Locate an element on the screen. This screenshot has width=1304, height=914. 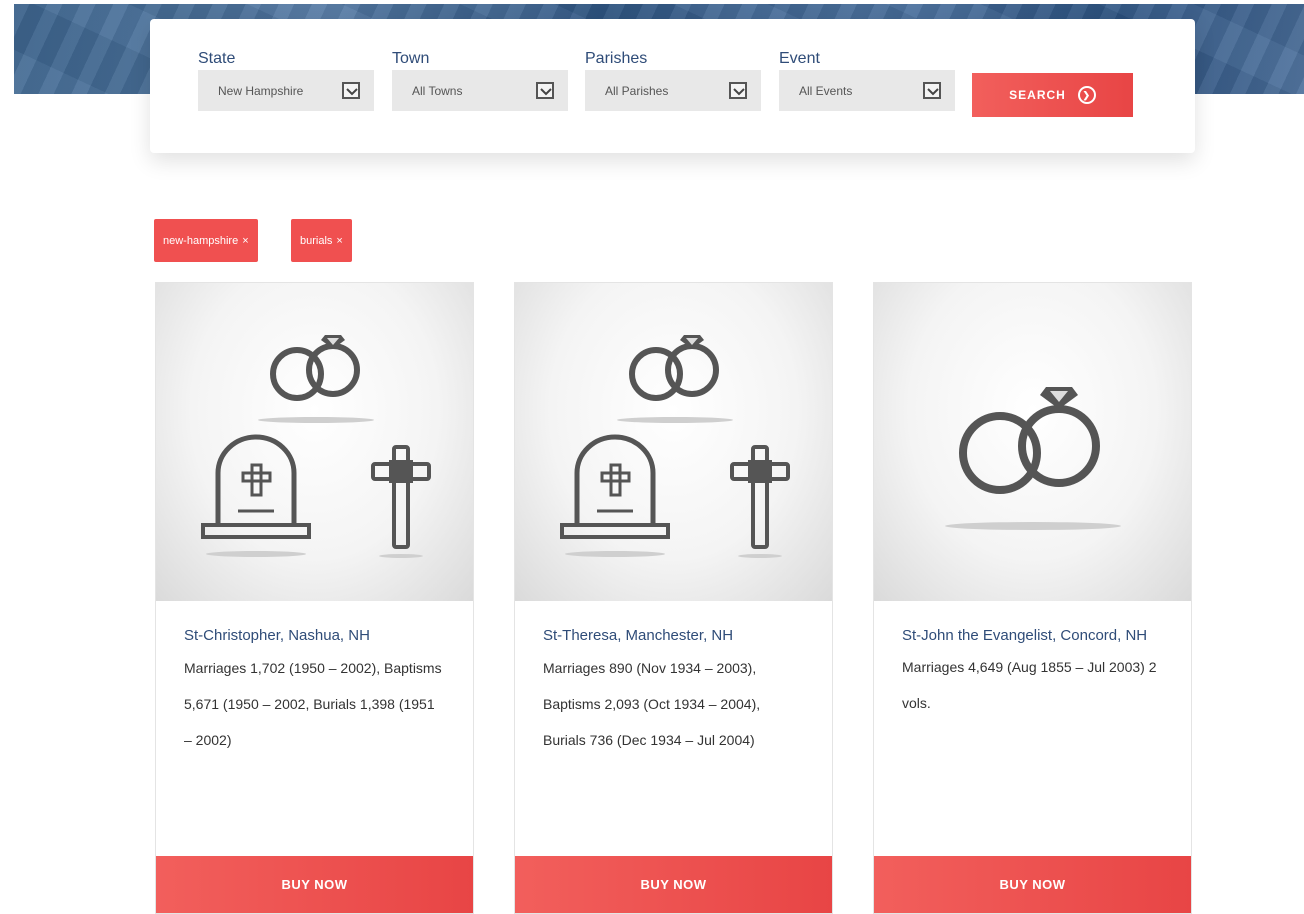
town-field: Town All Towns is located at coordinates (480, 80).